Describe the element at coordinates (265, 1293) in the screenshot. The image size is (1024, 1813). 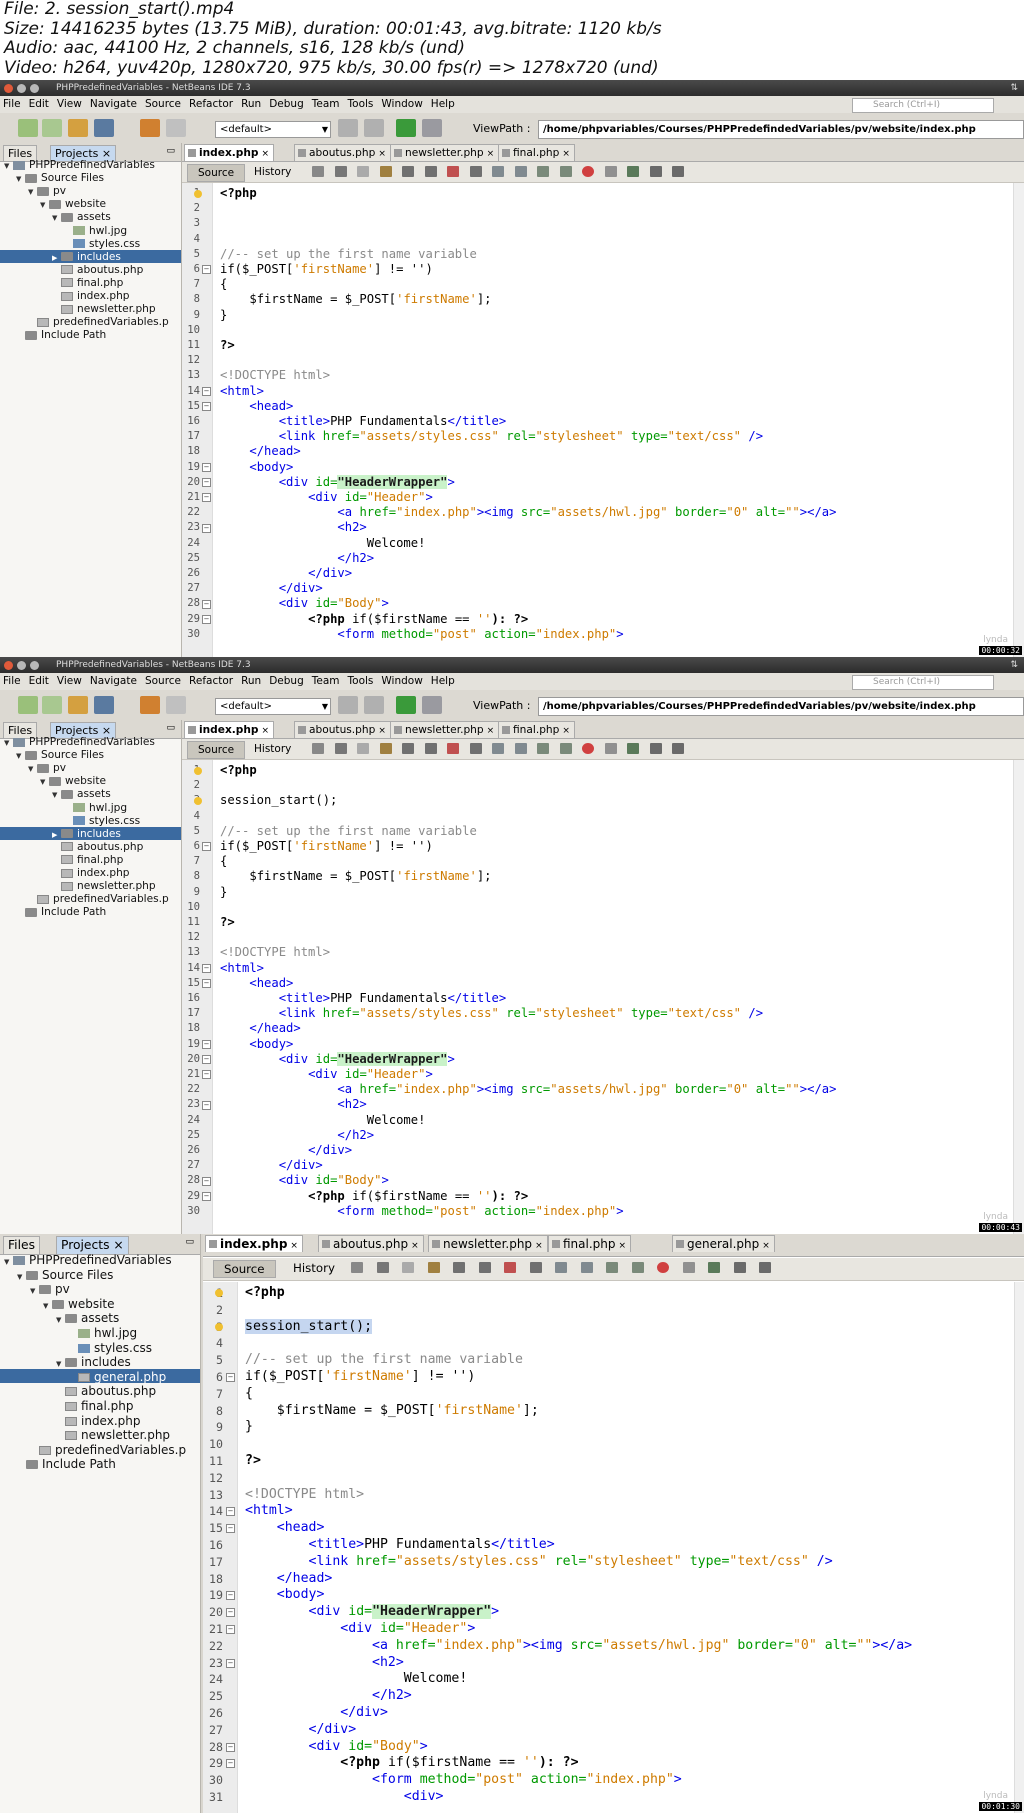
I see `code-line: <?php` at that location.